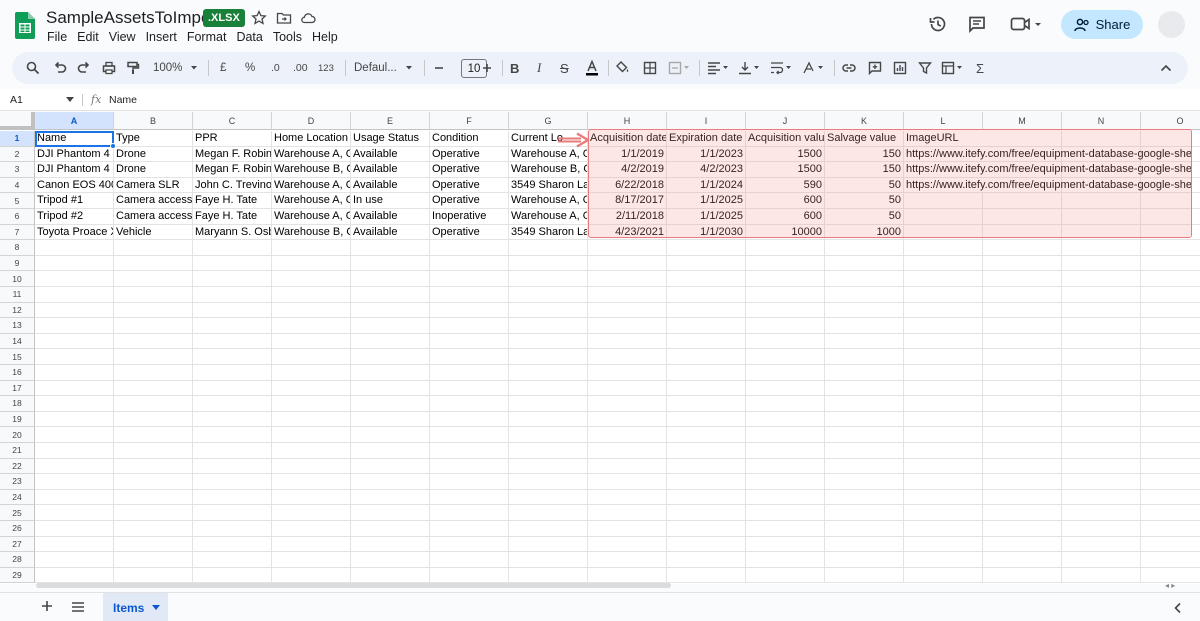  What do you see at coordinates (390, 139) in the screenshot?
I see `cell-e1: Usage Status` at bounding box center [390, 139].